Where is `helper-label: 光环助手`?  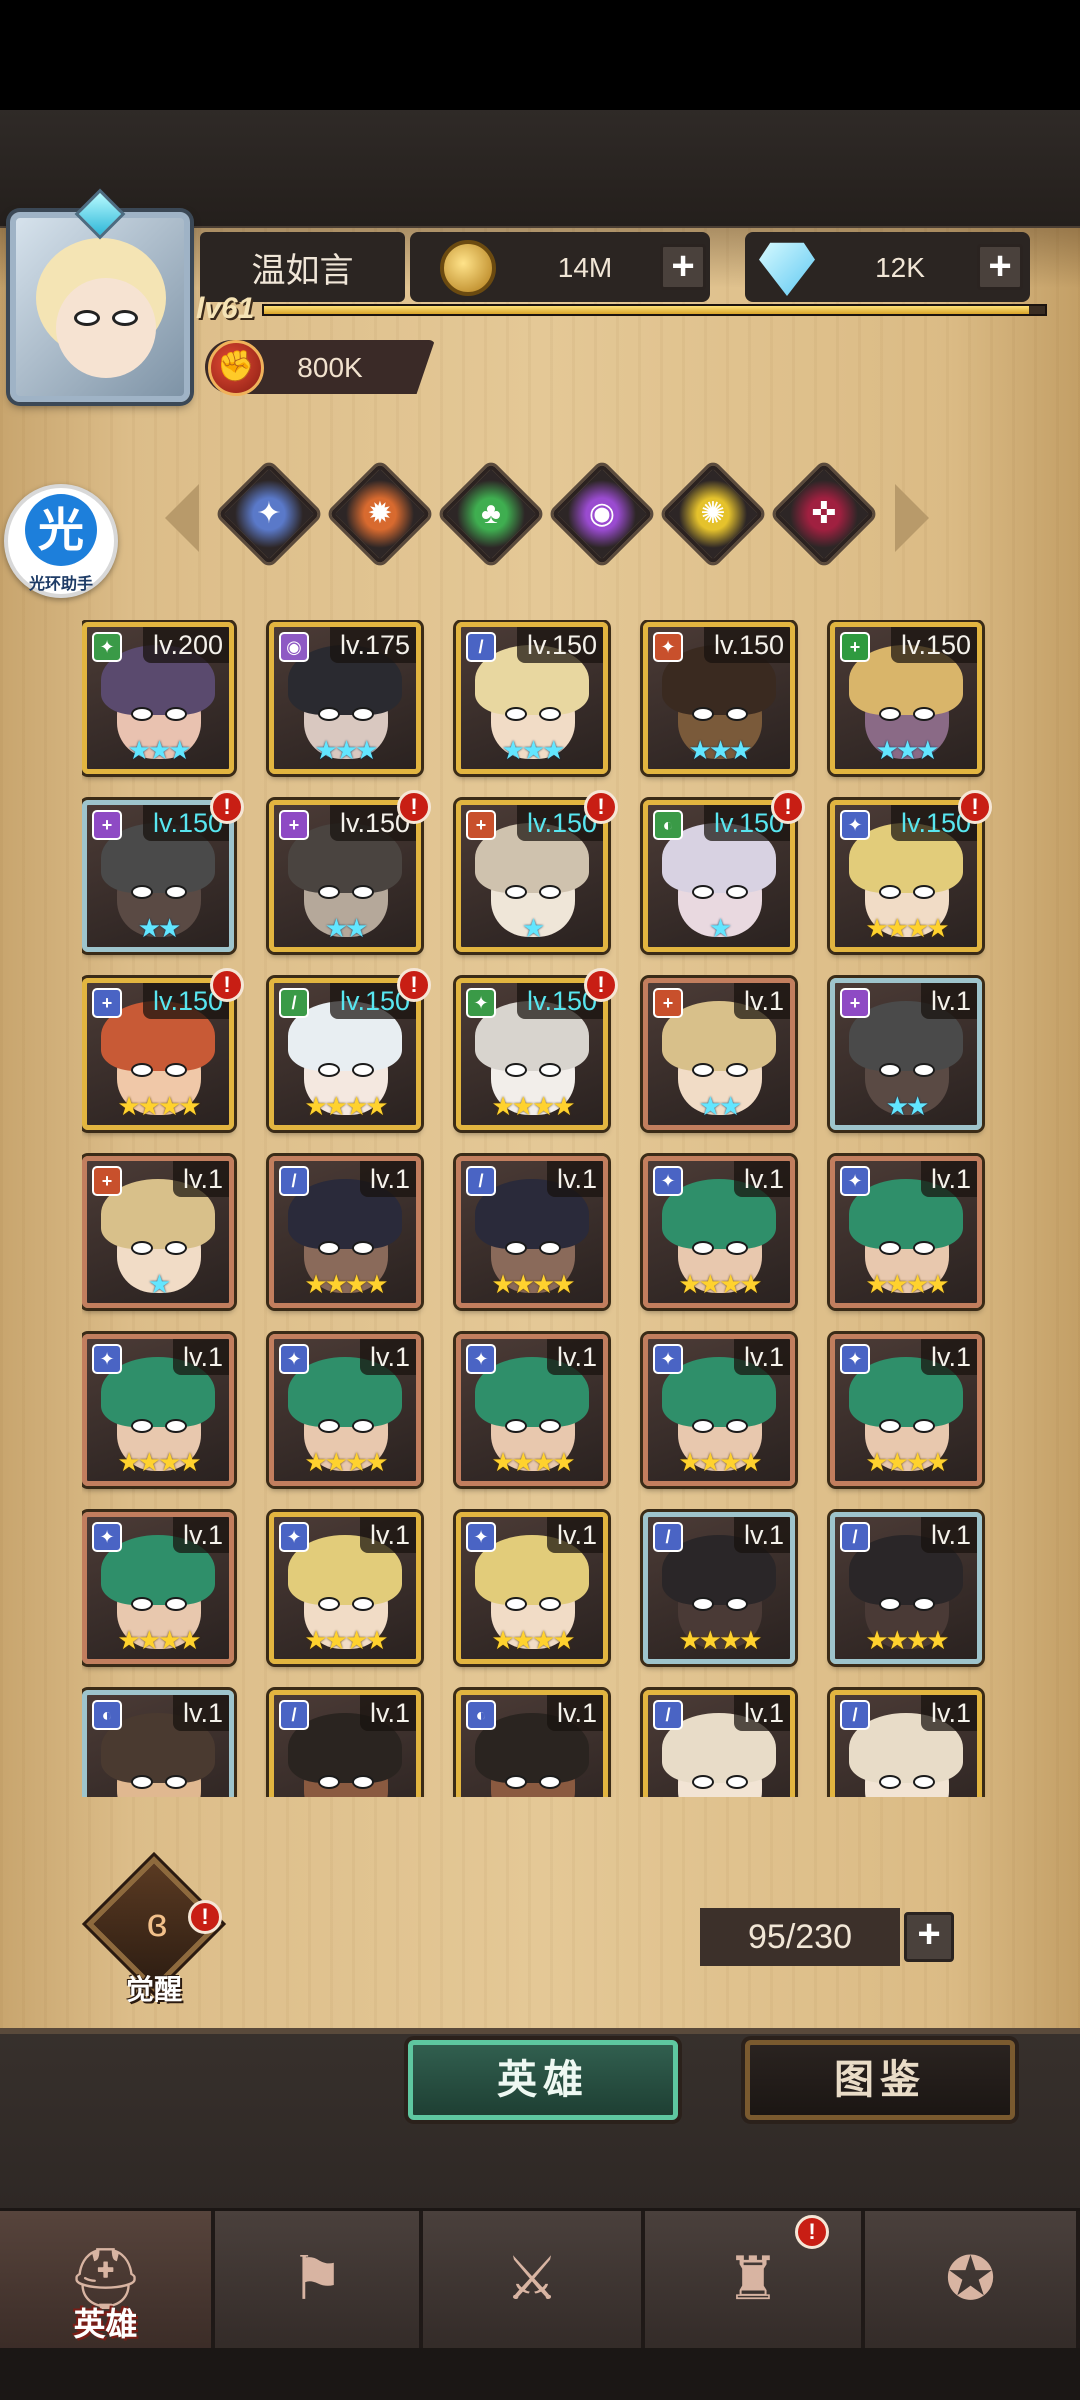 helper-label: 光环助手 is located at coordinates (60, 584).